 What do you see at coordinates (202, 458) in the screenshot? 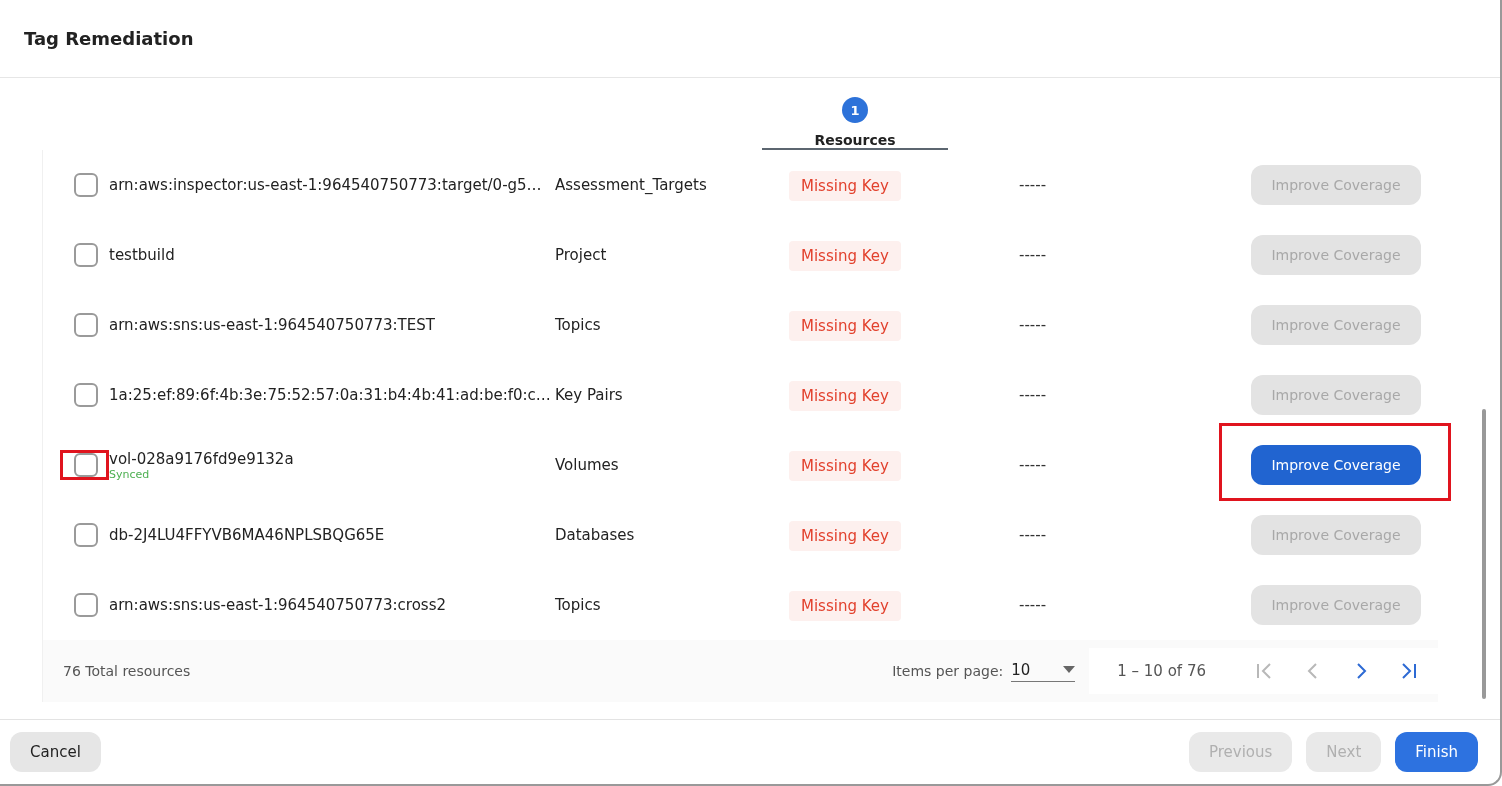
I see `resource-name: vol-028a9176fd9e9132a` at bounding box center [202, 458].